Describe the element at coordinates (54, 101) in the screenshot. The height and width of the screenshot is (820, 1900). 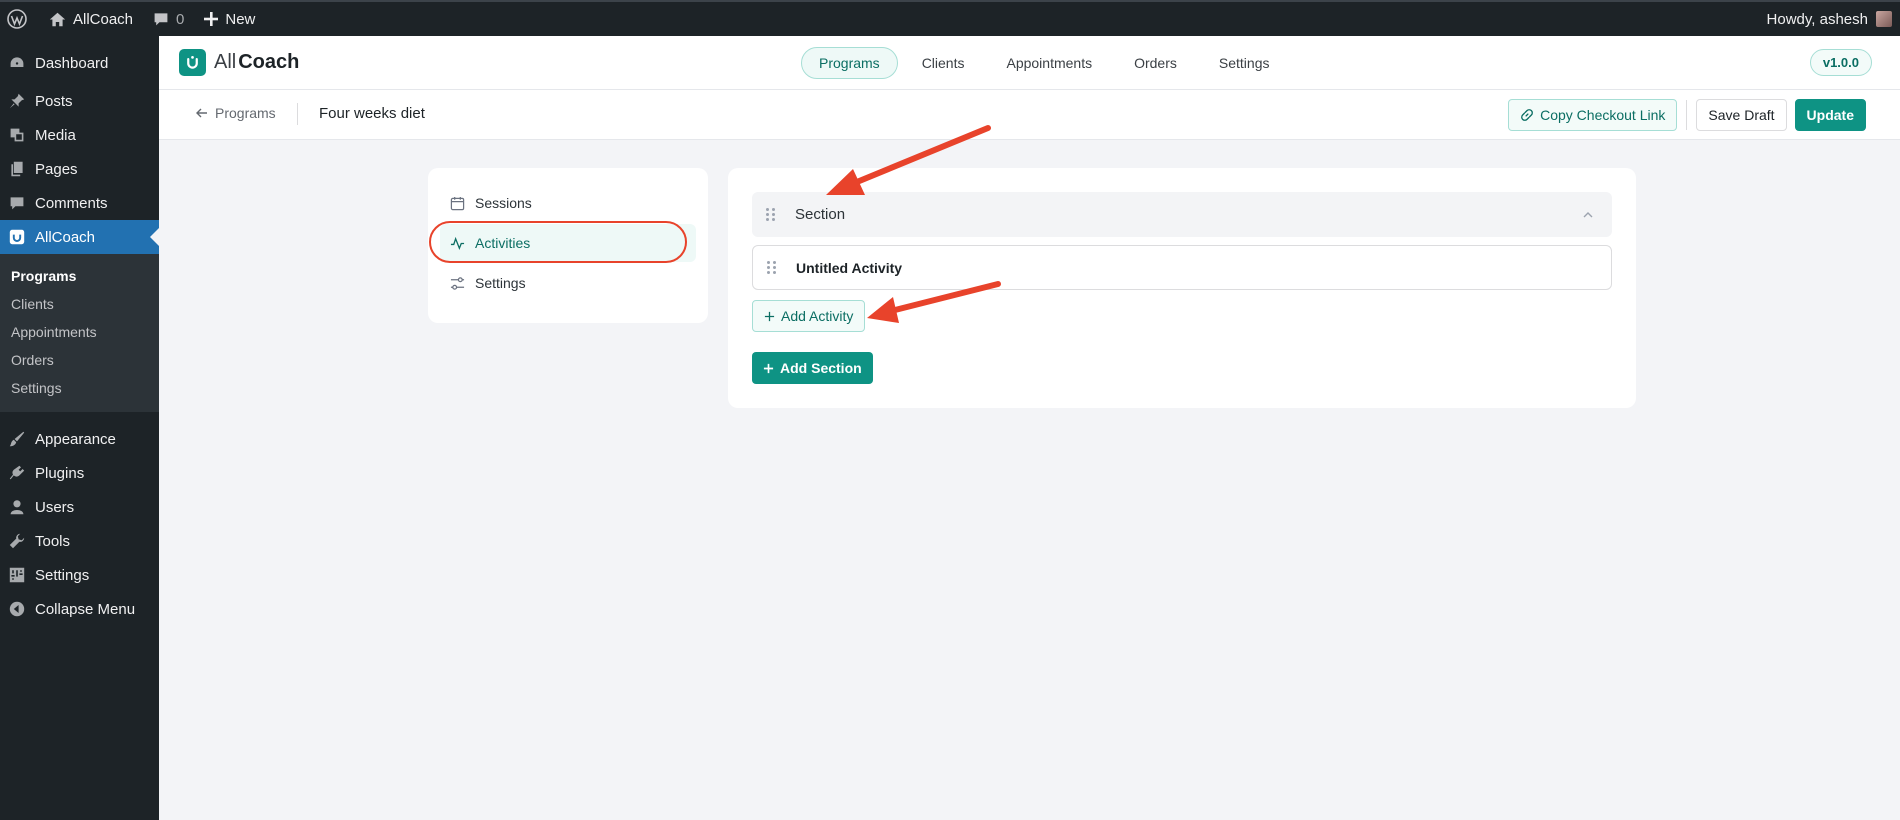
I see `menu-label: Posts` at that location.